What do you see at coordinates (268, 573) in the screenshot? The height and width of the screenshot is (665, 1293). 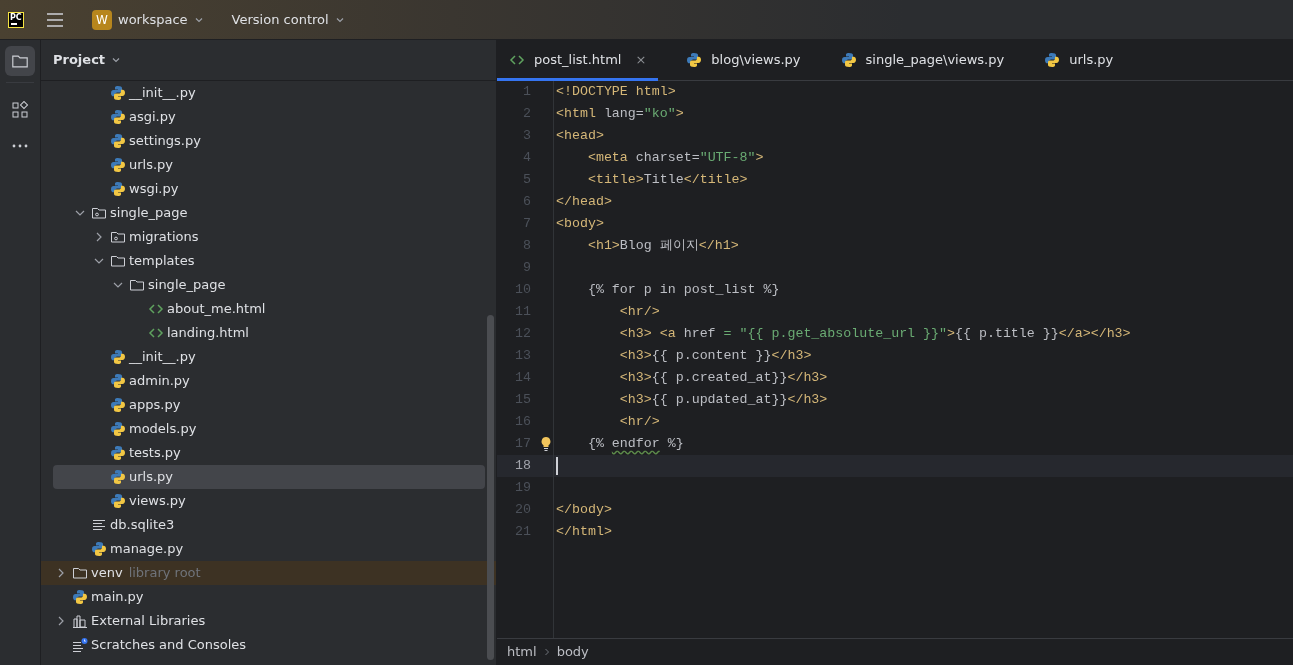 I see `tree-item: venv library root` at bounding box center [268, 573].